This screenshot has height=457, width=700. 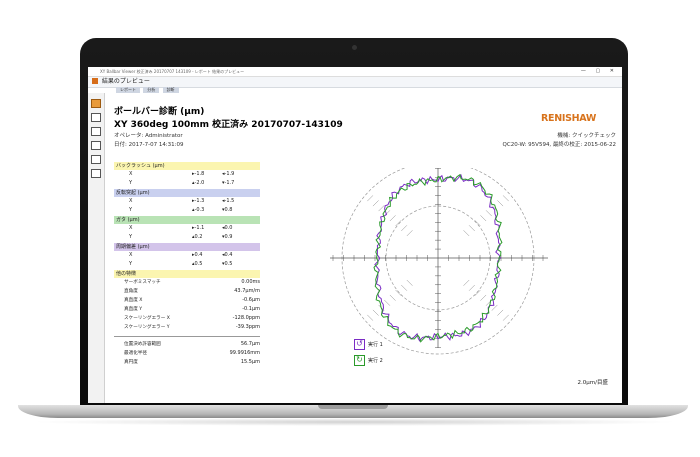 I want to click on summary-label: 位置決め許容範囲, so click(x=142, y=344).